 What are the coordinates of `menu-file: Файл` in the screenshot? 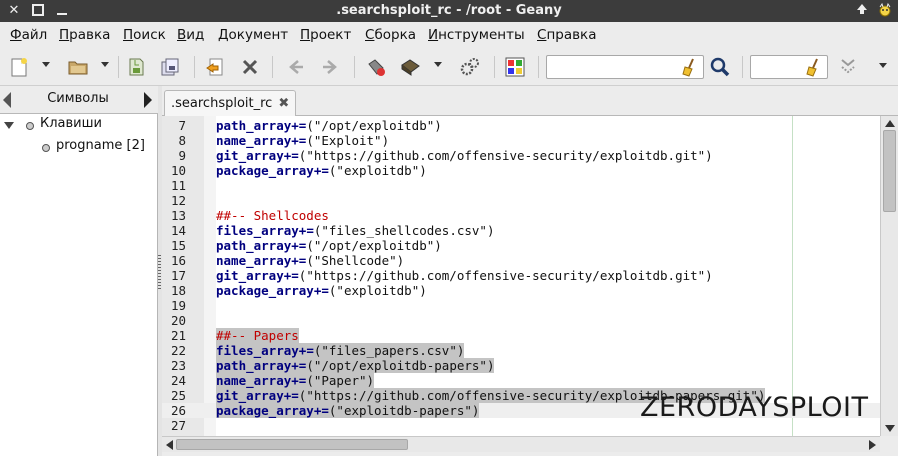 It's located at (28, 35).